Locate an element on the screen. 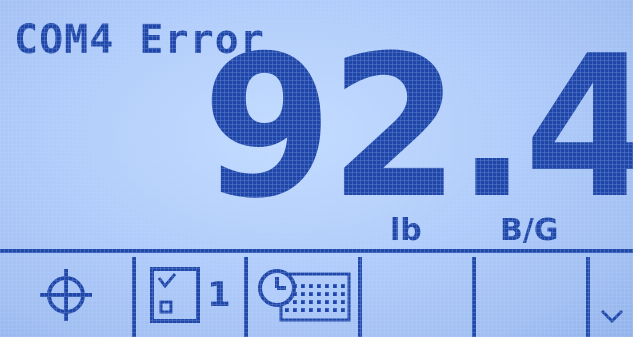  crosshair-icon is located at coordinates (66, 295).